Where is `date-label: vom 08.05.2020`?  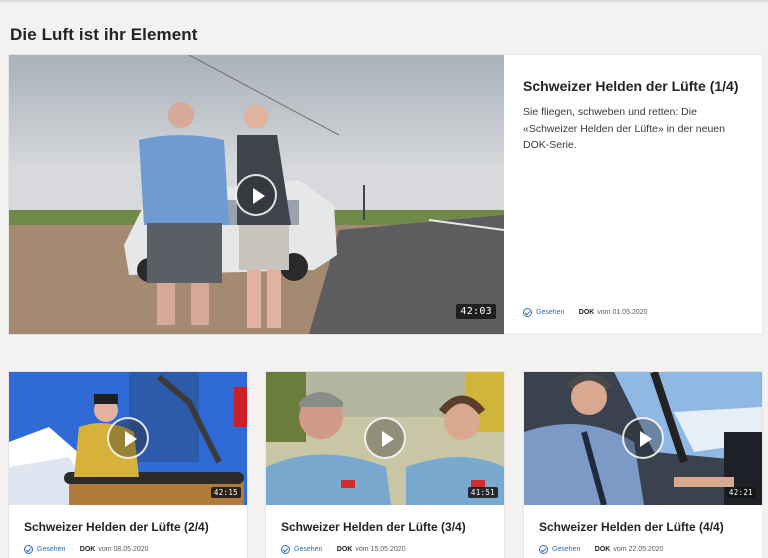 date-label: vom 08.05.2020 is located at coordinates (123, 549).